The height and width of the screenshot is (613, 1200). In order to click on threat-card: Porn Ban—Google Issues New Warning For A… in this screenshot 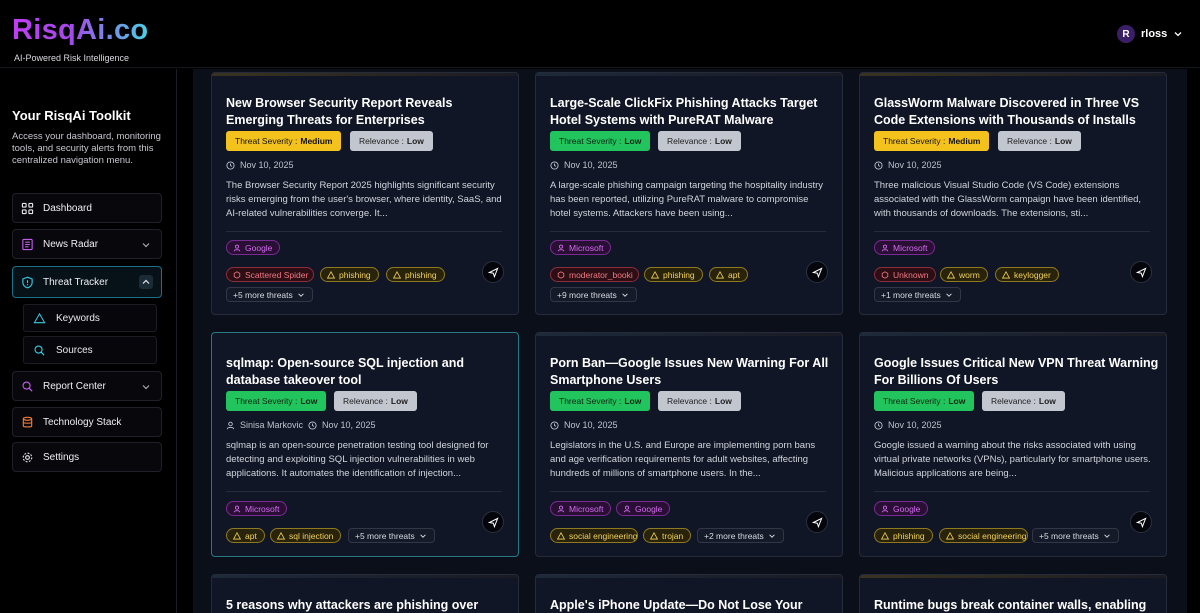, I will do `click(689, 444)`.